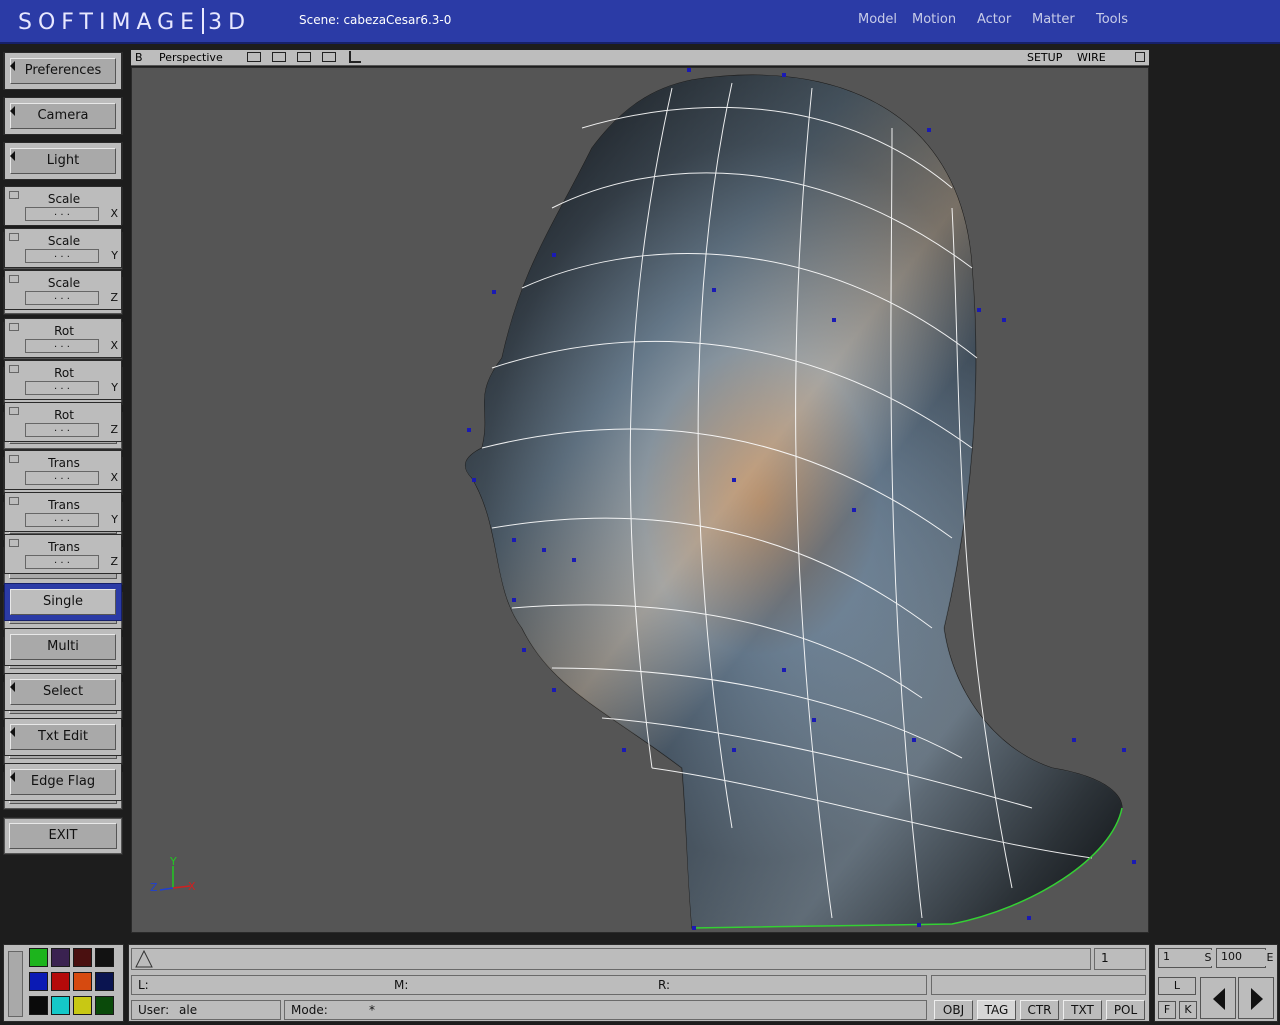 The height and width of the screenshot is (1025, 1280). What do you see at coordinates (1140, 57) in the screenshot?
I see `maximize-icon` at bounding box center [1140, 57].